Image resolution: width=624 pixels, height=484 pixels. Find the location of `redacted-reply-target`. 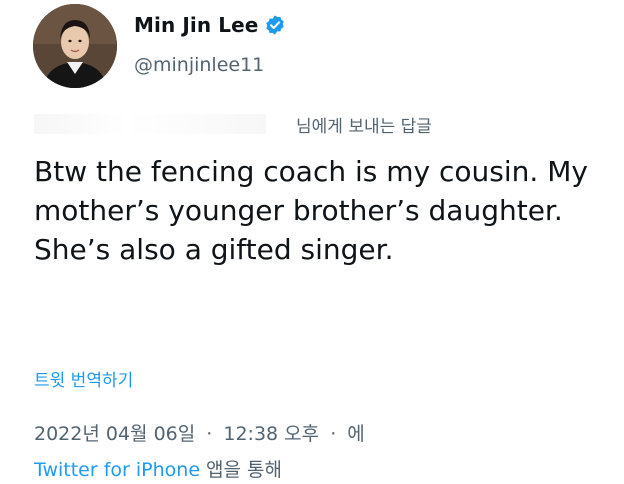

redacted-reply-target is located at coordinates (150, 124).